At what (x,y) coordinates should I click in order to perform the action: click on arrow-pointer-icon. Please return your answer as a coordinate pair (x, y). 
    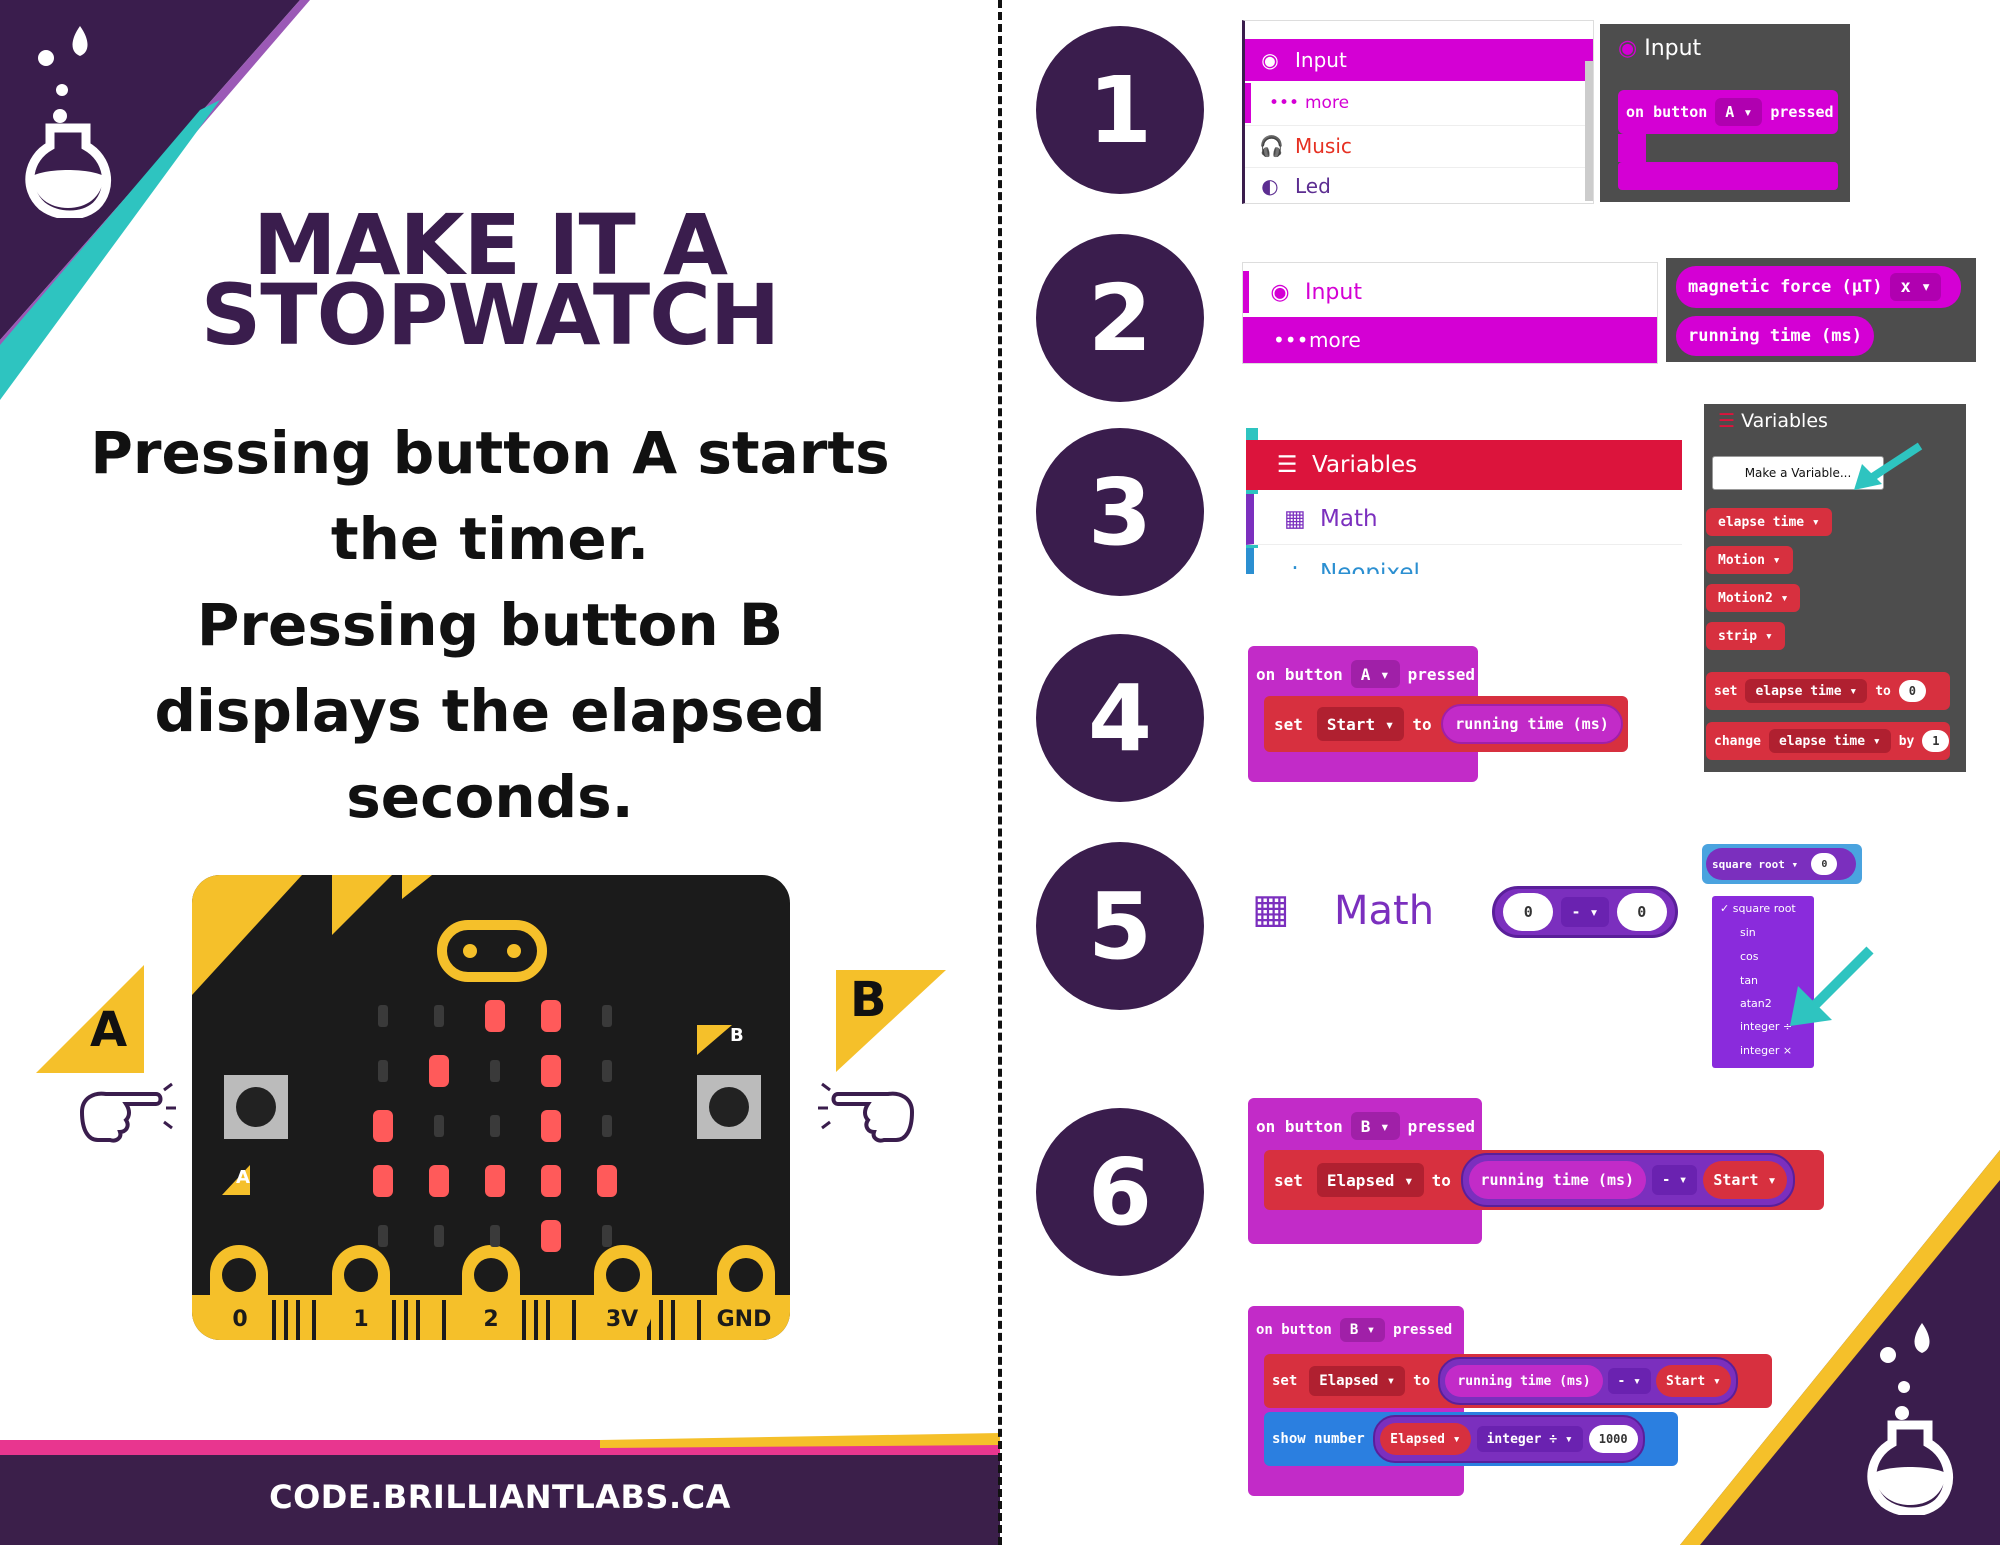
    Looking at the image, I should click on (1888, 466).